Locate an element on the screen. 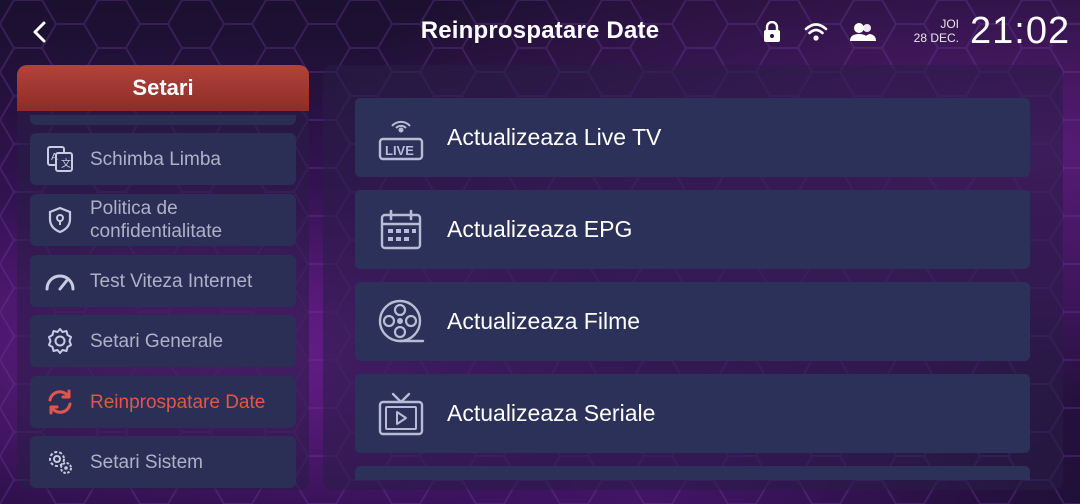 This screenshot has height=504, width=1080. partial-action-card is located at coordinates (692, 473).